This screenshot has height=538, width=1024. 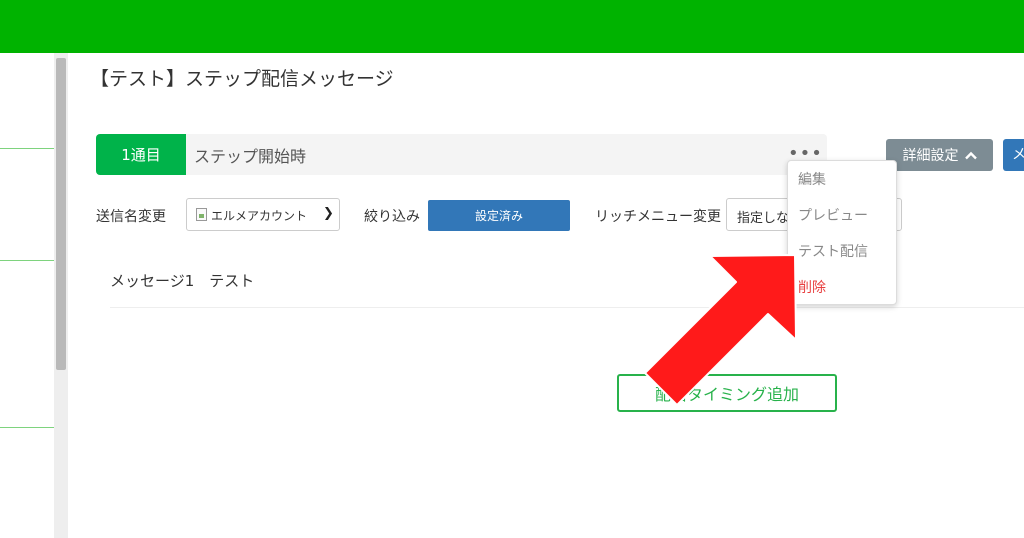 I want to click on filter-button: 設定済み, so click(x=499, y=215).